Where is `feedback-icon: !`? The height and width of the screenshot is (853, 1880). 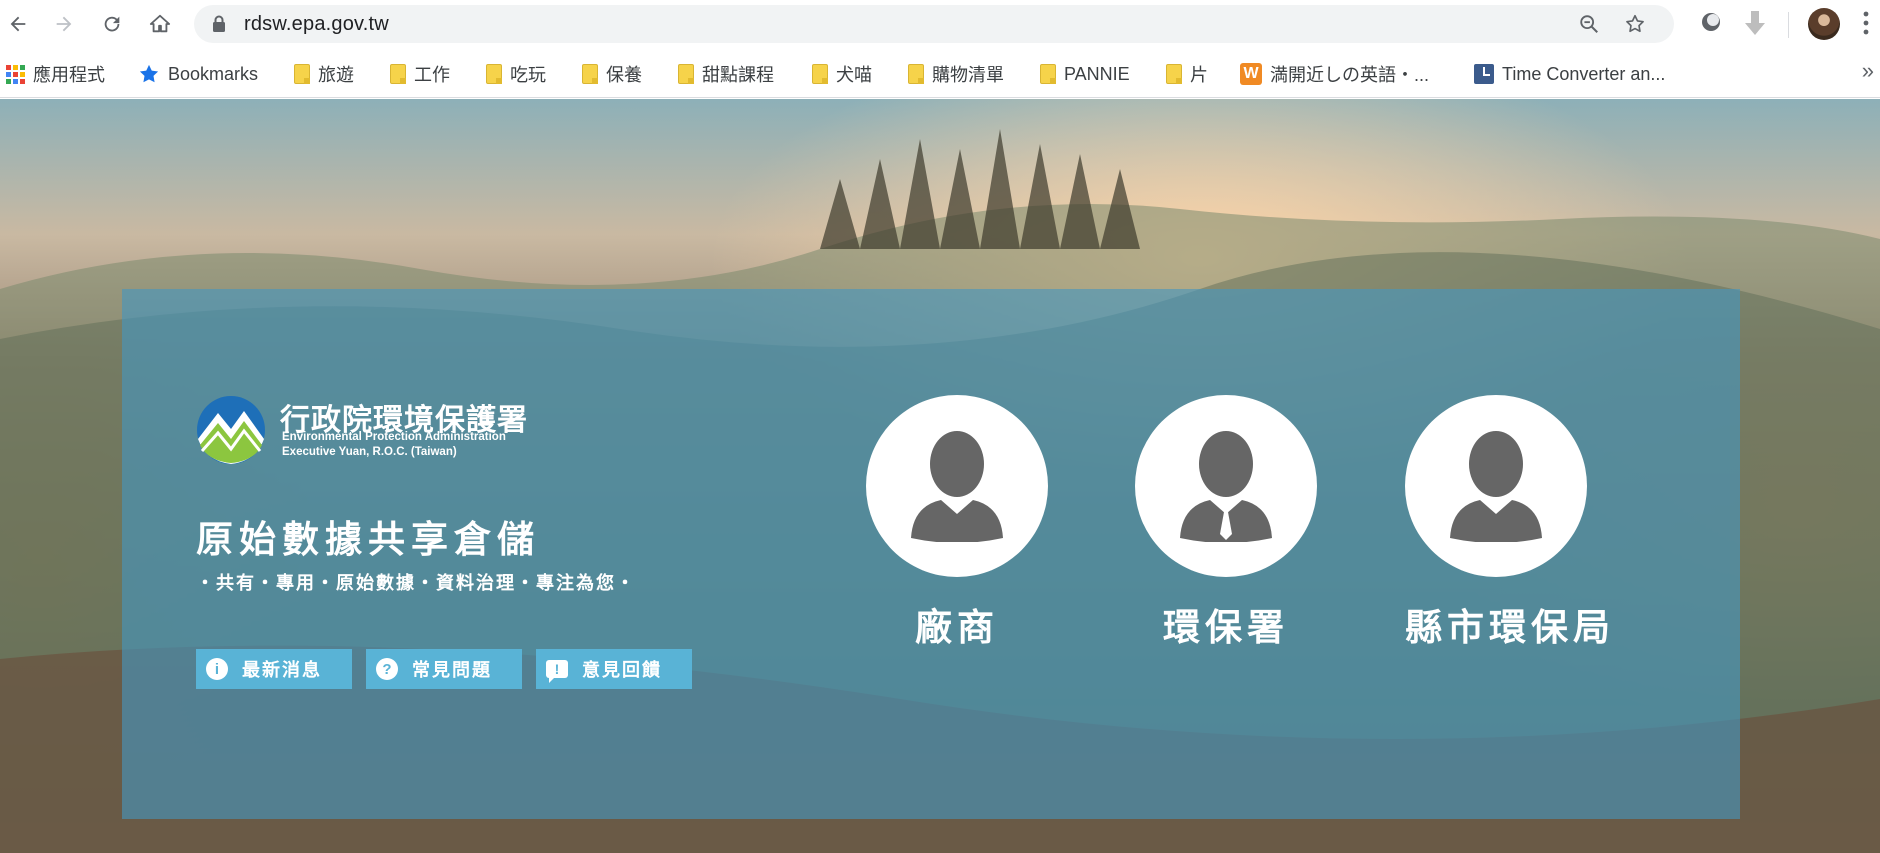 feedback-icon: ! is located at coordinates (557, 671).